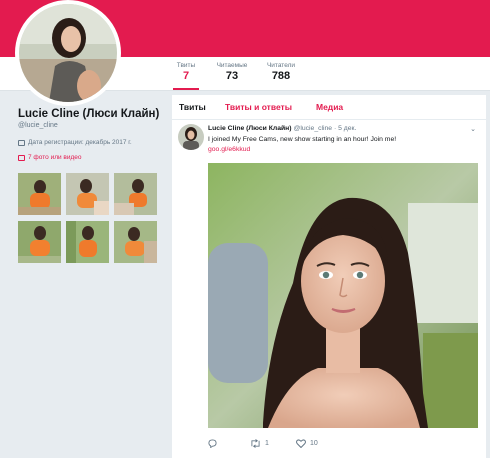  I want to click on profile-avatar, so click(68, 53).